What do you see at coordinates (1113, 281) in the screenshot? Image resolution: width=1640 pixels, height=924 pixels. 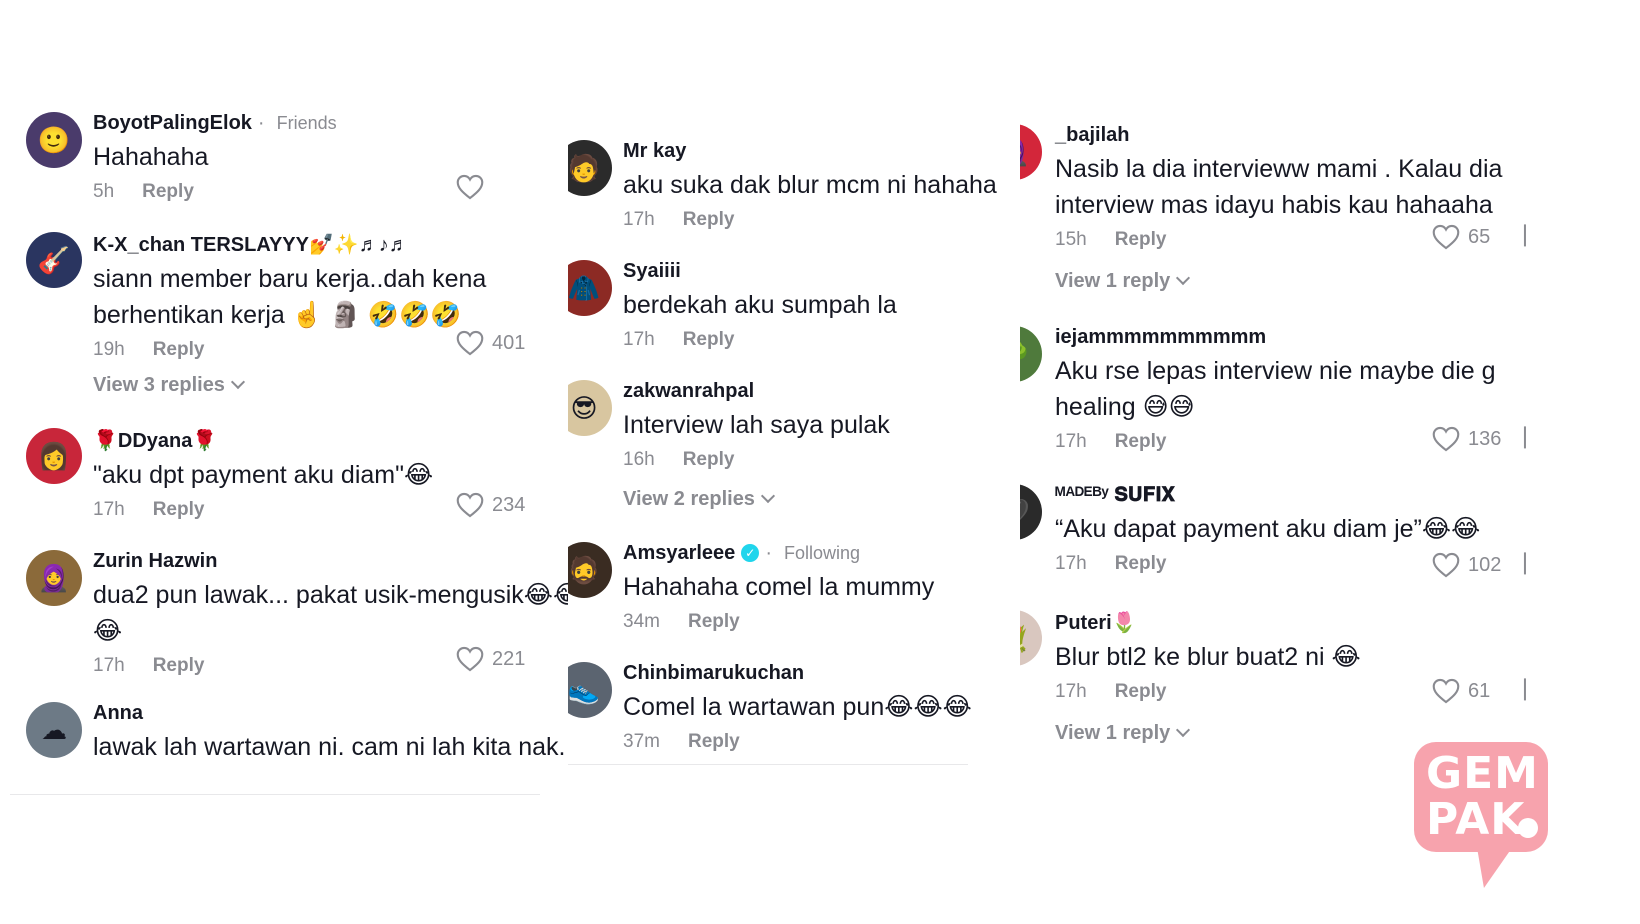 I see `view-replies-label: View 1 reply` at bounding box center [1113, 281].